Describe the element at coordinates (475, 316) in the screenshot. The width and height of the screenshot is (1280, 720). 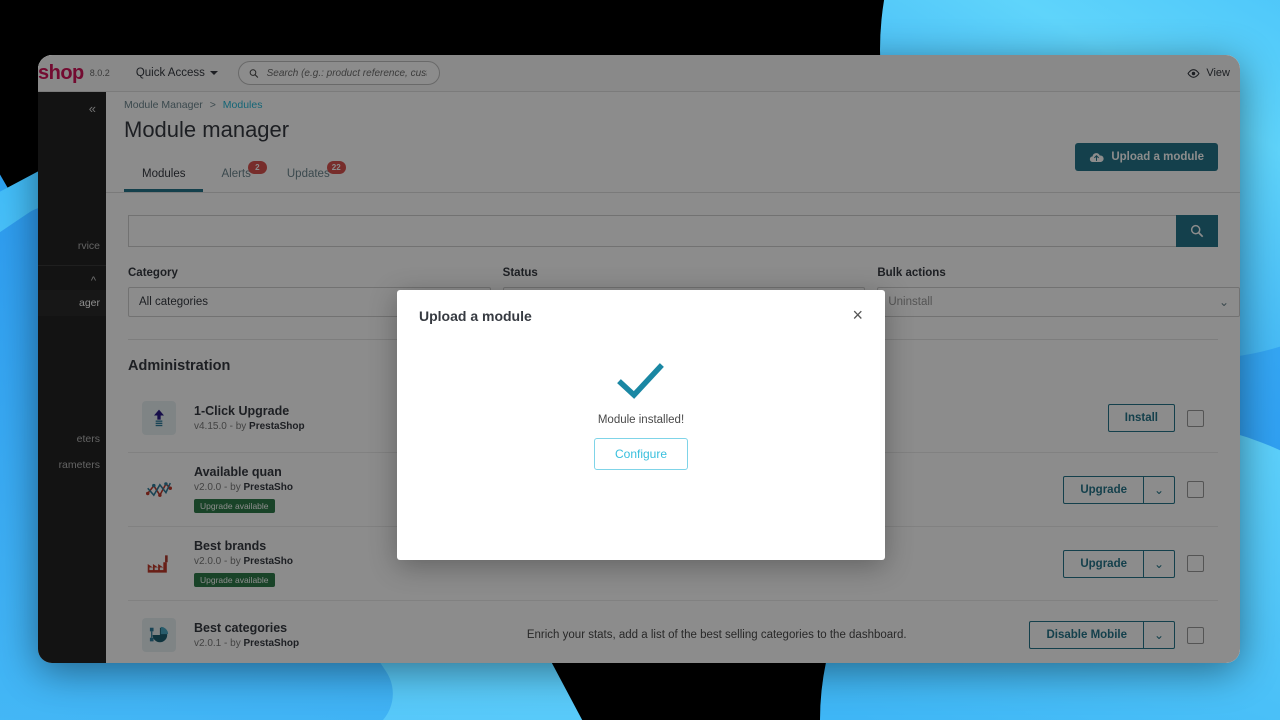
I see `modal-title: Upload a module` at that location.